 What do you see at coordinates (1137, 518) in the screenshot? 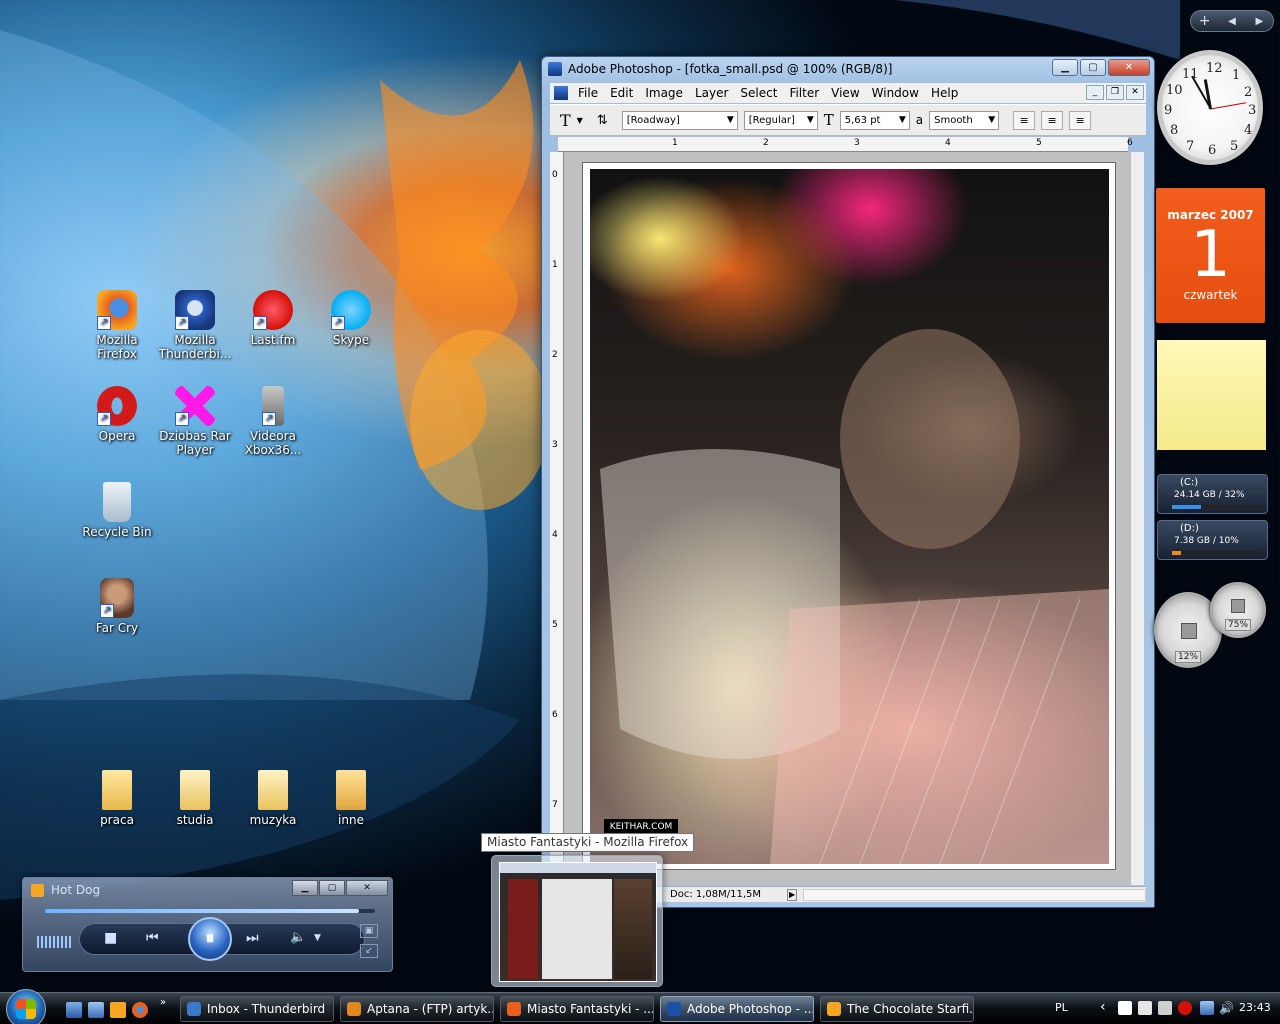
I see `vertical-scrollbar` at bounding box center [1137, 518].